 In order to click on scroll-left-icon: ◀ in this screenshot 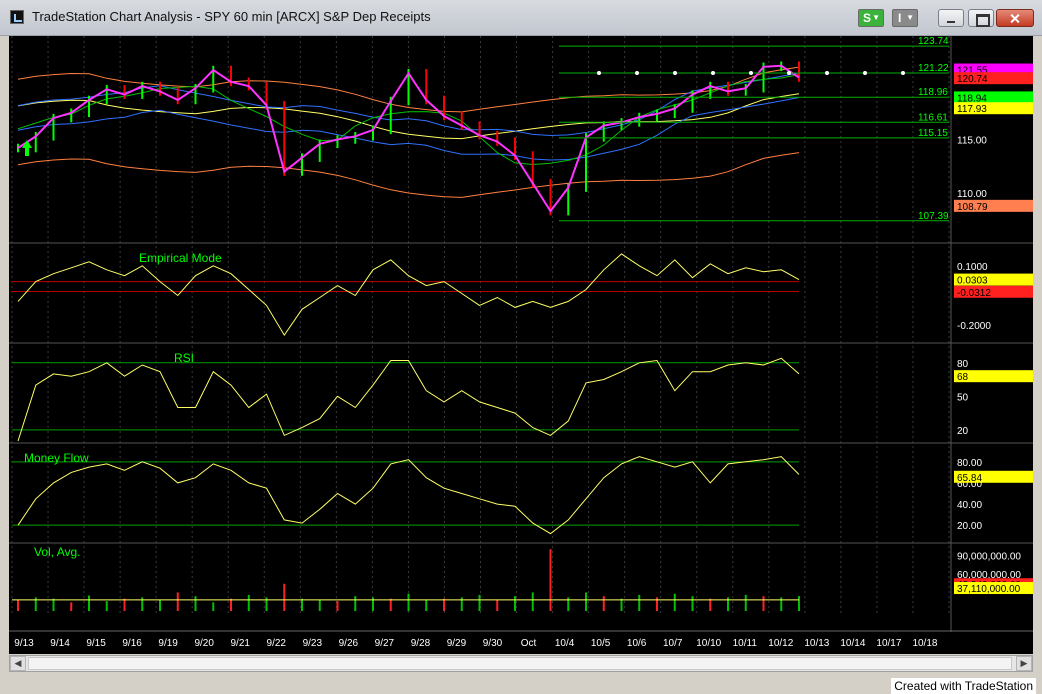, I will do `click(18, 663)`.